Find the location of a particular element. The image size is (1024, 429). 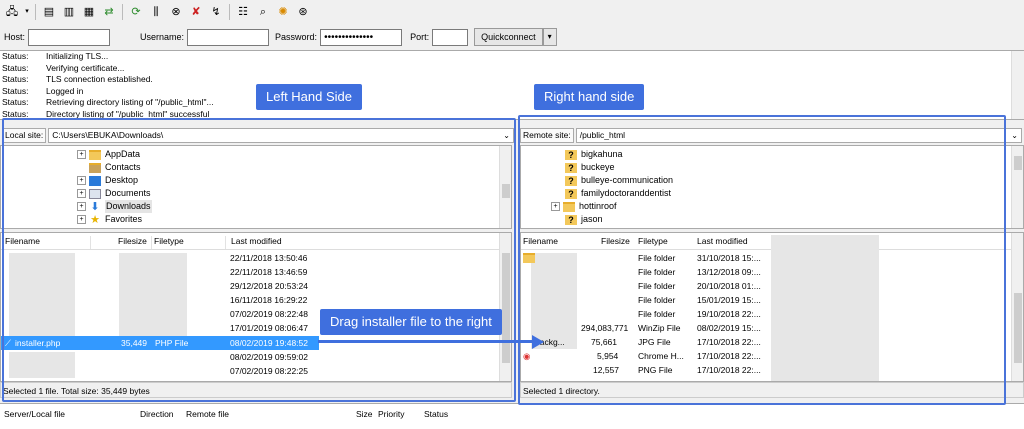

tree-item-remote: ? bulleye-communication is located at coordinates (619, 180).